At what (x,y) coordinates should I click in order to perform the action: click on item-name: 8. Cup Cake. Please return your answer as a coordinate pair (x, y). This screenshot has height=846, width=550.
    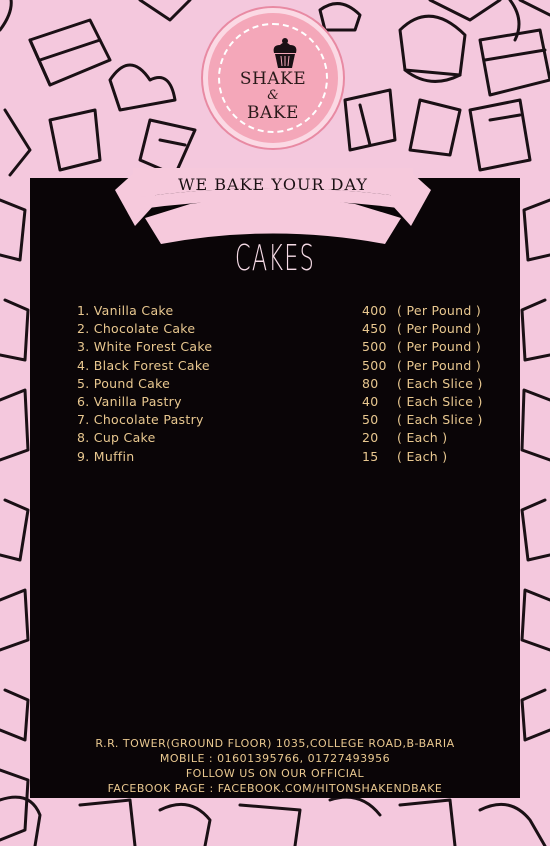
    Looking at the image, I should click on (116, 438).